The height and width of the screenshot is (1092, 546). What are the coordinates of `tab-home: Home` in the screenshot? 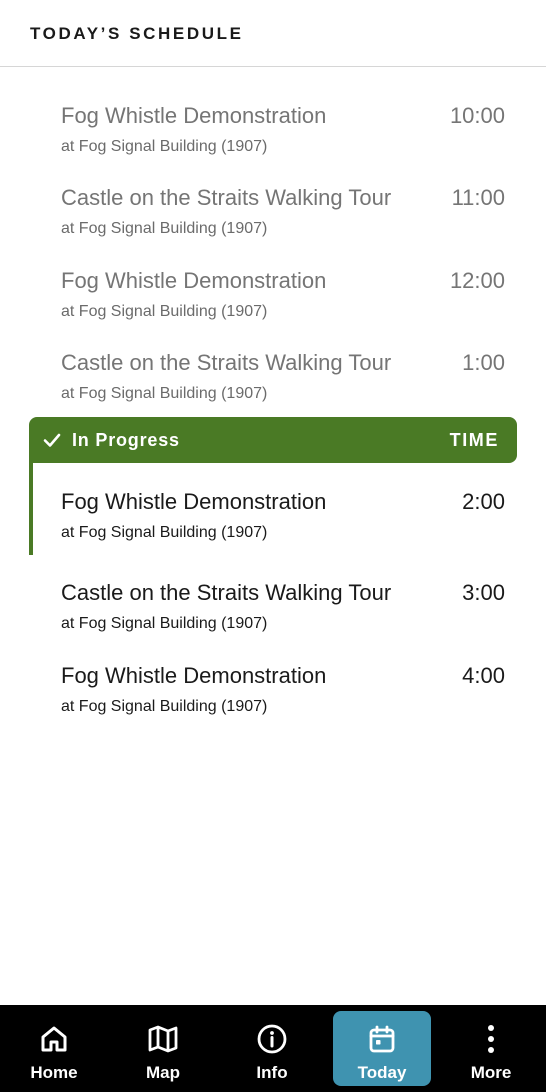 It's located at (54, 1048).